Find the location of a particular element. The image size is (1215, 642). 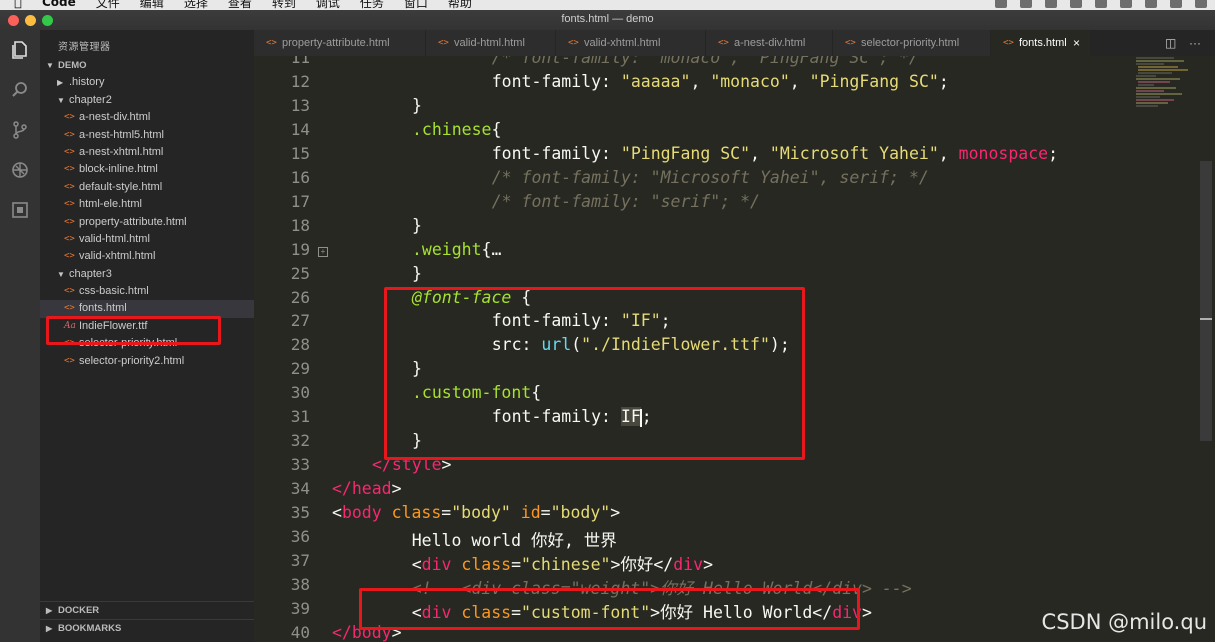

tree-file: <> a-nest-html5.html is located at coordinates (147, 135).